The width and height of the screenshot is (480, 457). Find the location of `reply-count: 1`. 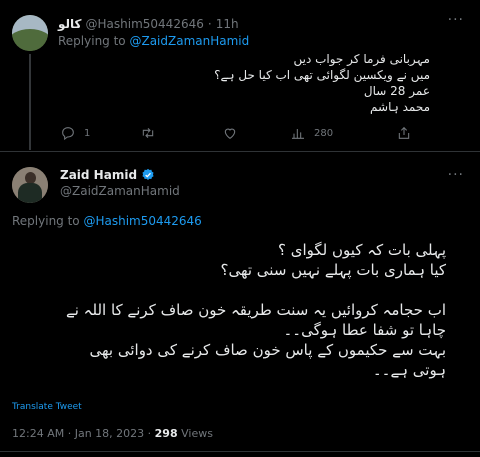

reply-count: 1 is located at coordinates (87, 133).